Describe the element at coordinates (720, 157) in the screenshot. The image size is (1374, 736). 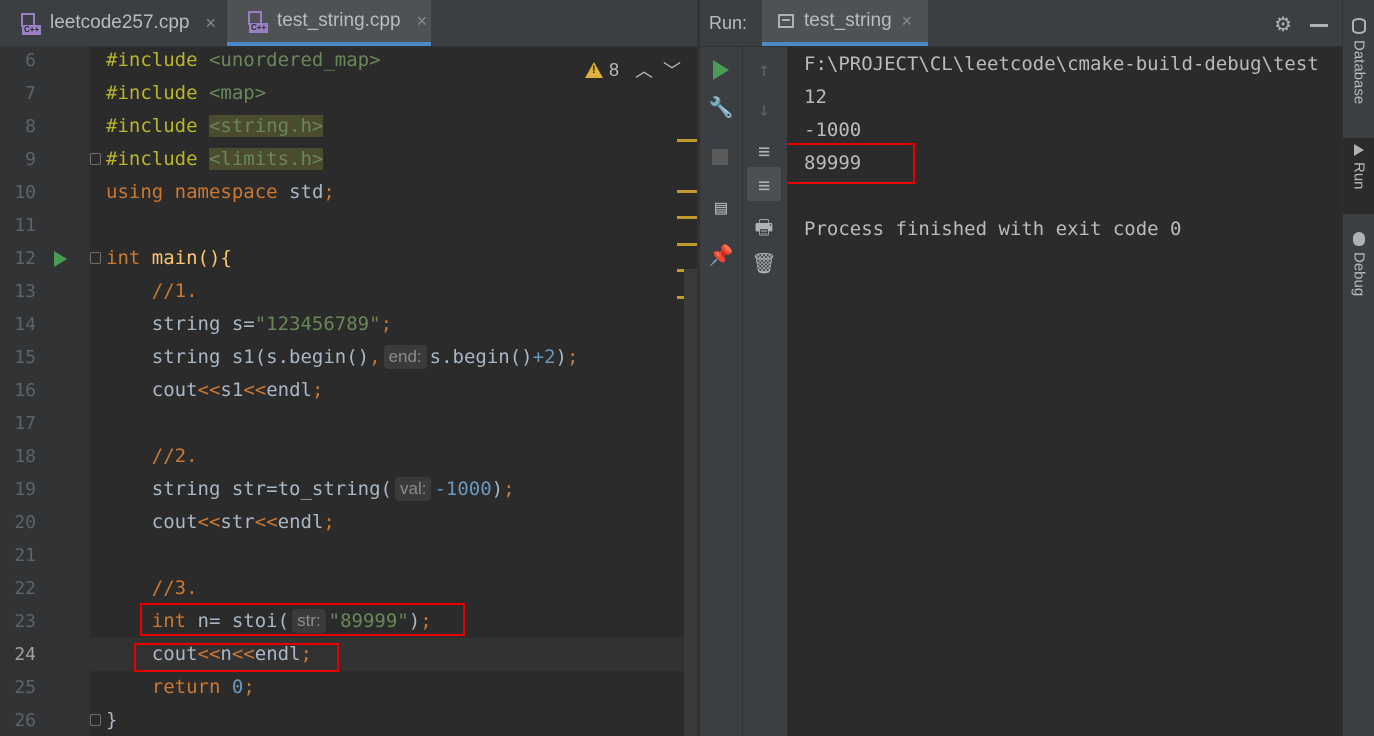
I see `stop-icon` at that location.